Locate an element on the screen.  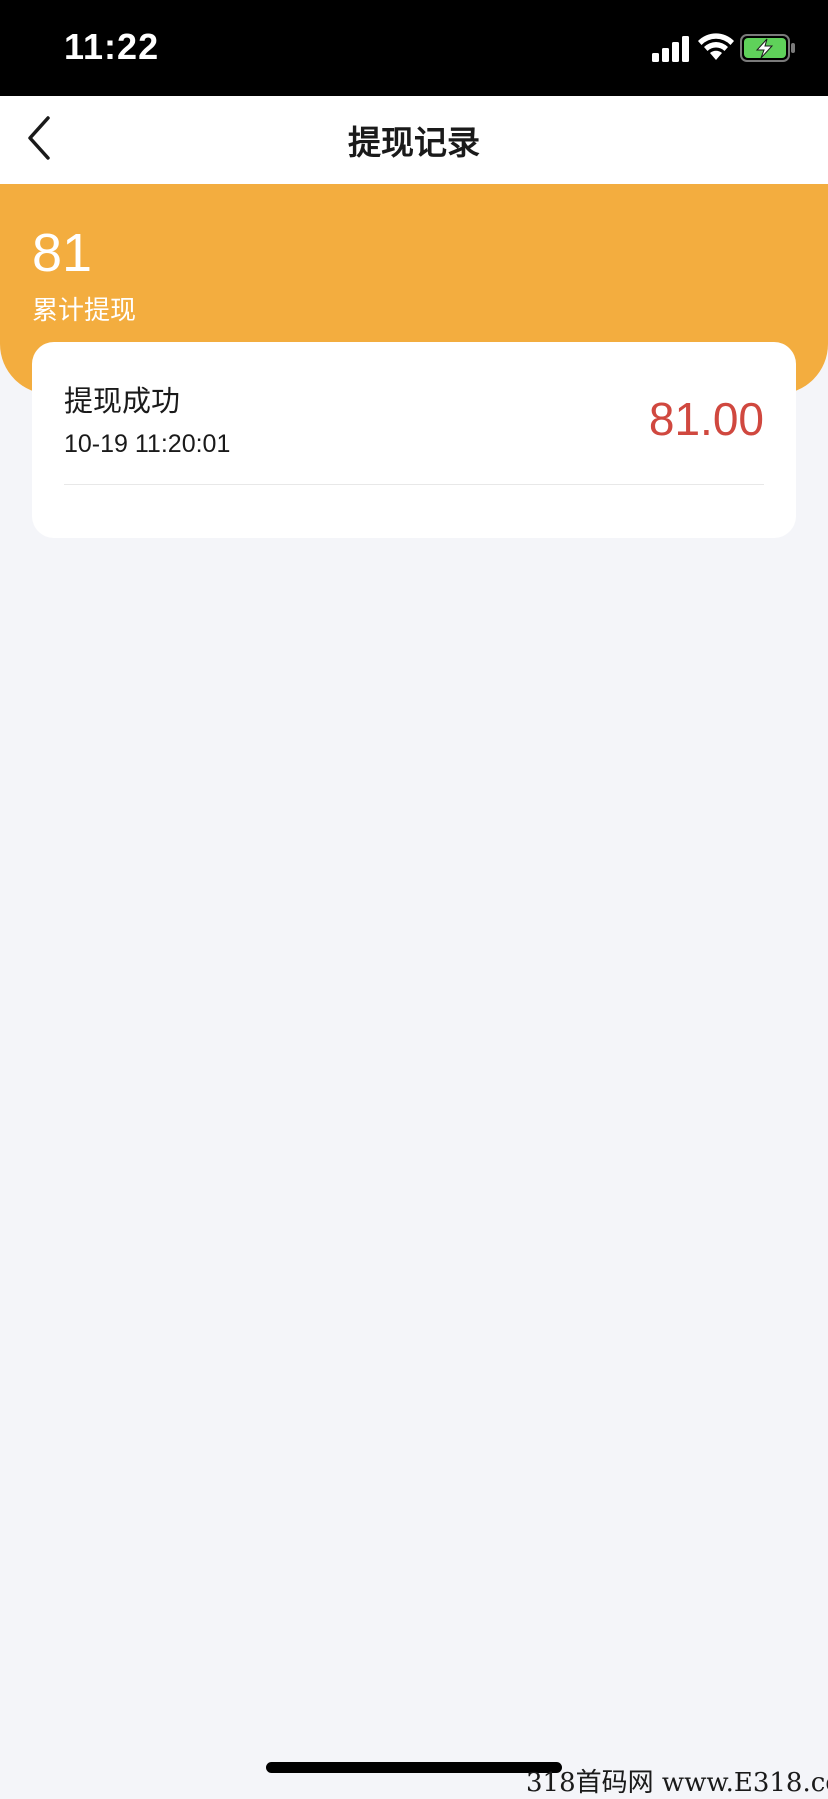
total-withdrawn-amount: 81 is located at coordinates (62, 253).